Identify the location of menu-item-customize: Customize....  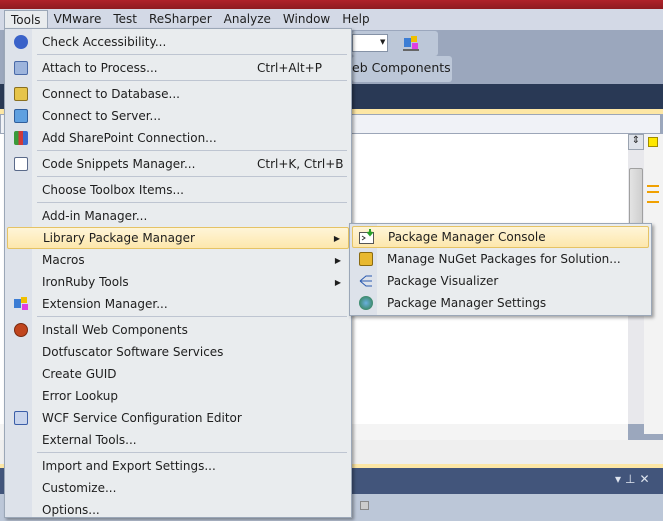
(178, 488).